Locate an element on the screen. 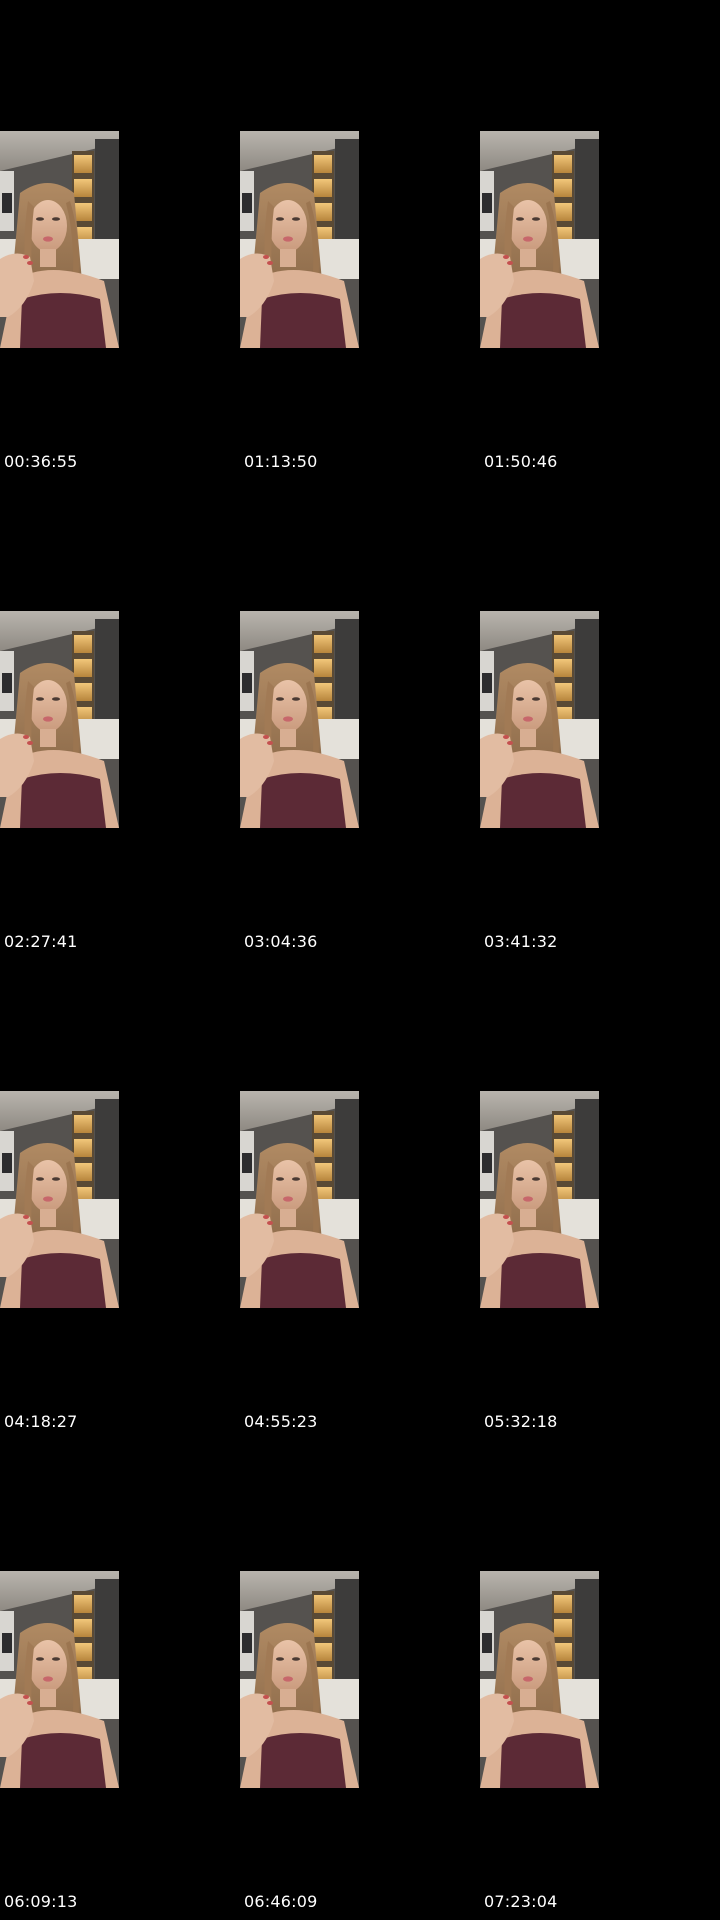 Image resolution: width=720 pixels, height=1920 pixels. frame-timestamp: 04:18:27 is located at coordinates (41, 1421).